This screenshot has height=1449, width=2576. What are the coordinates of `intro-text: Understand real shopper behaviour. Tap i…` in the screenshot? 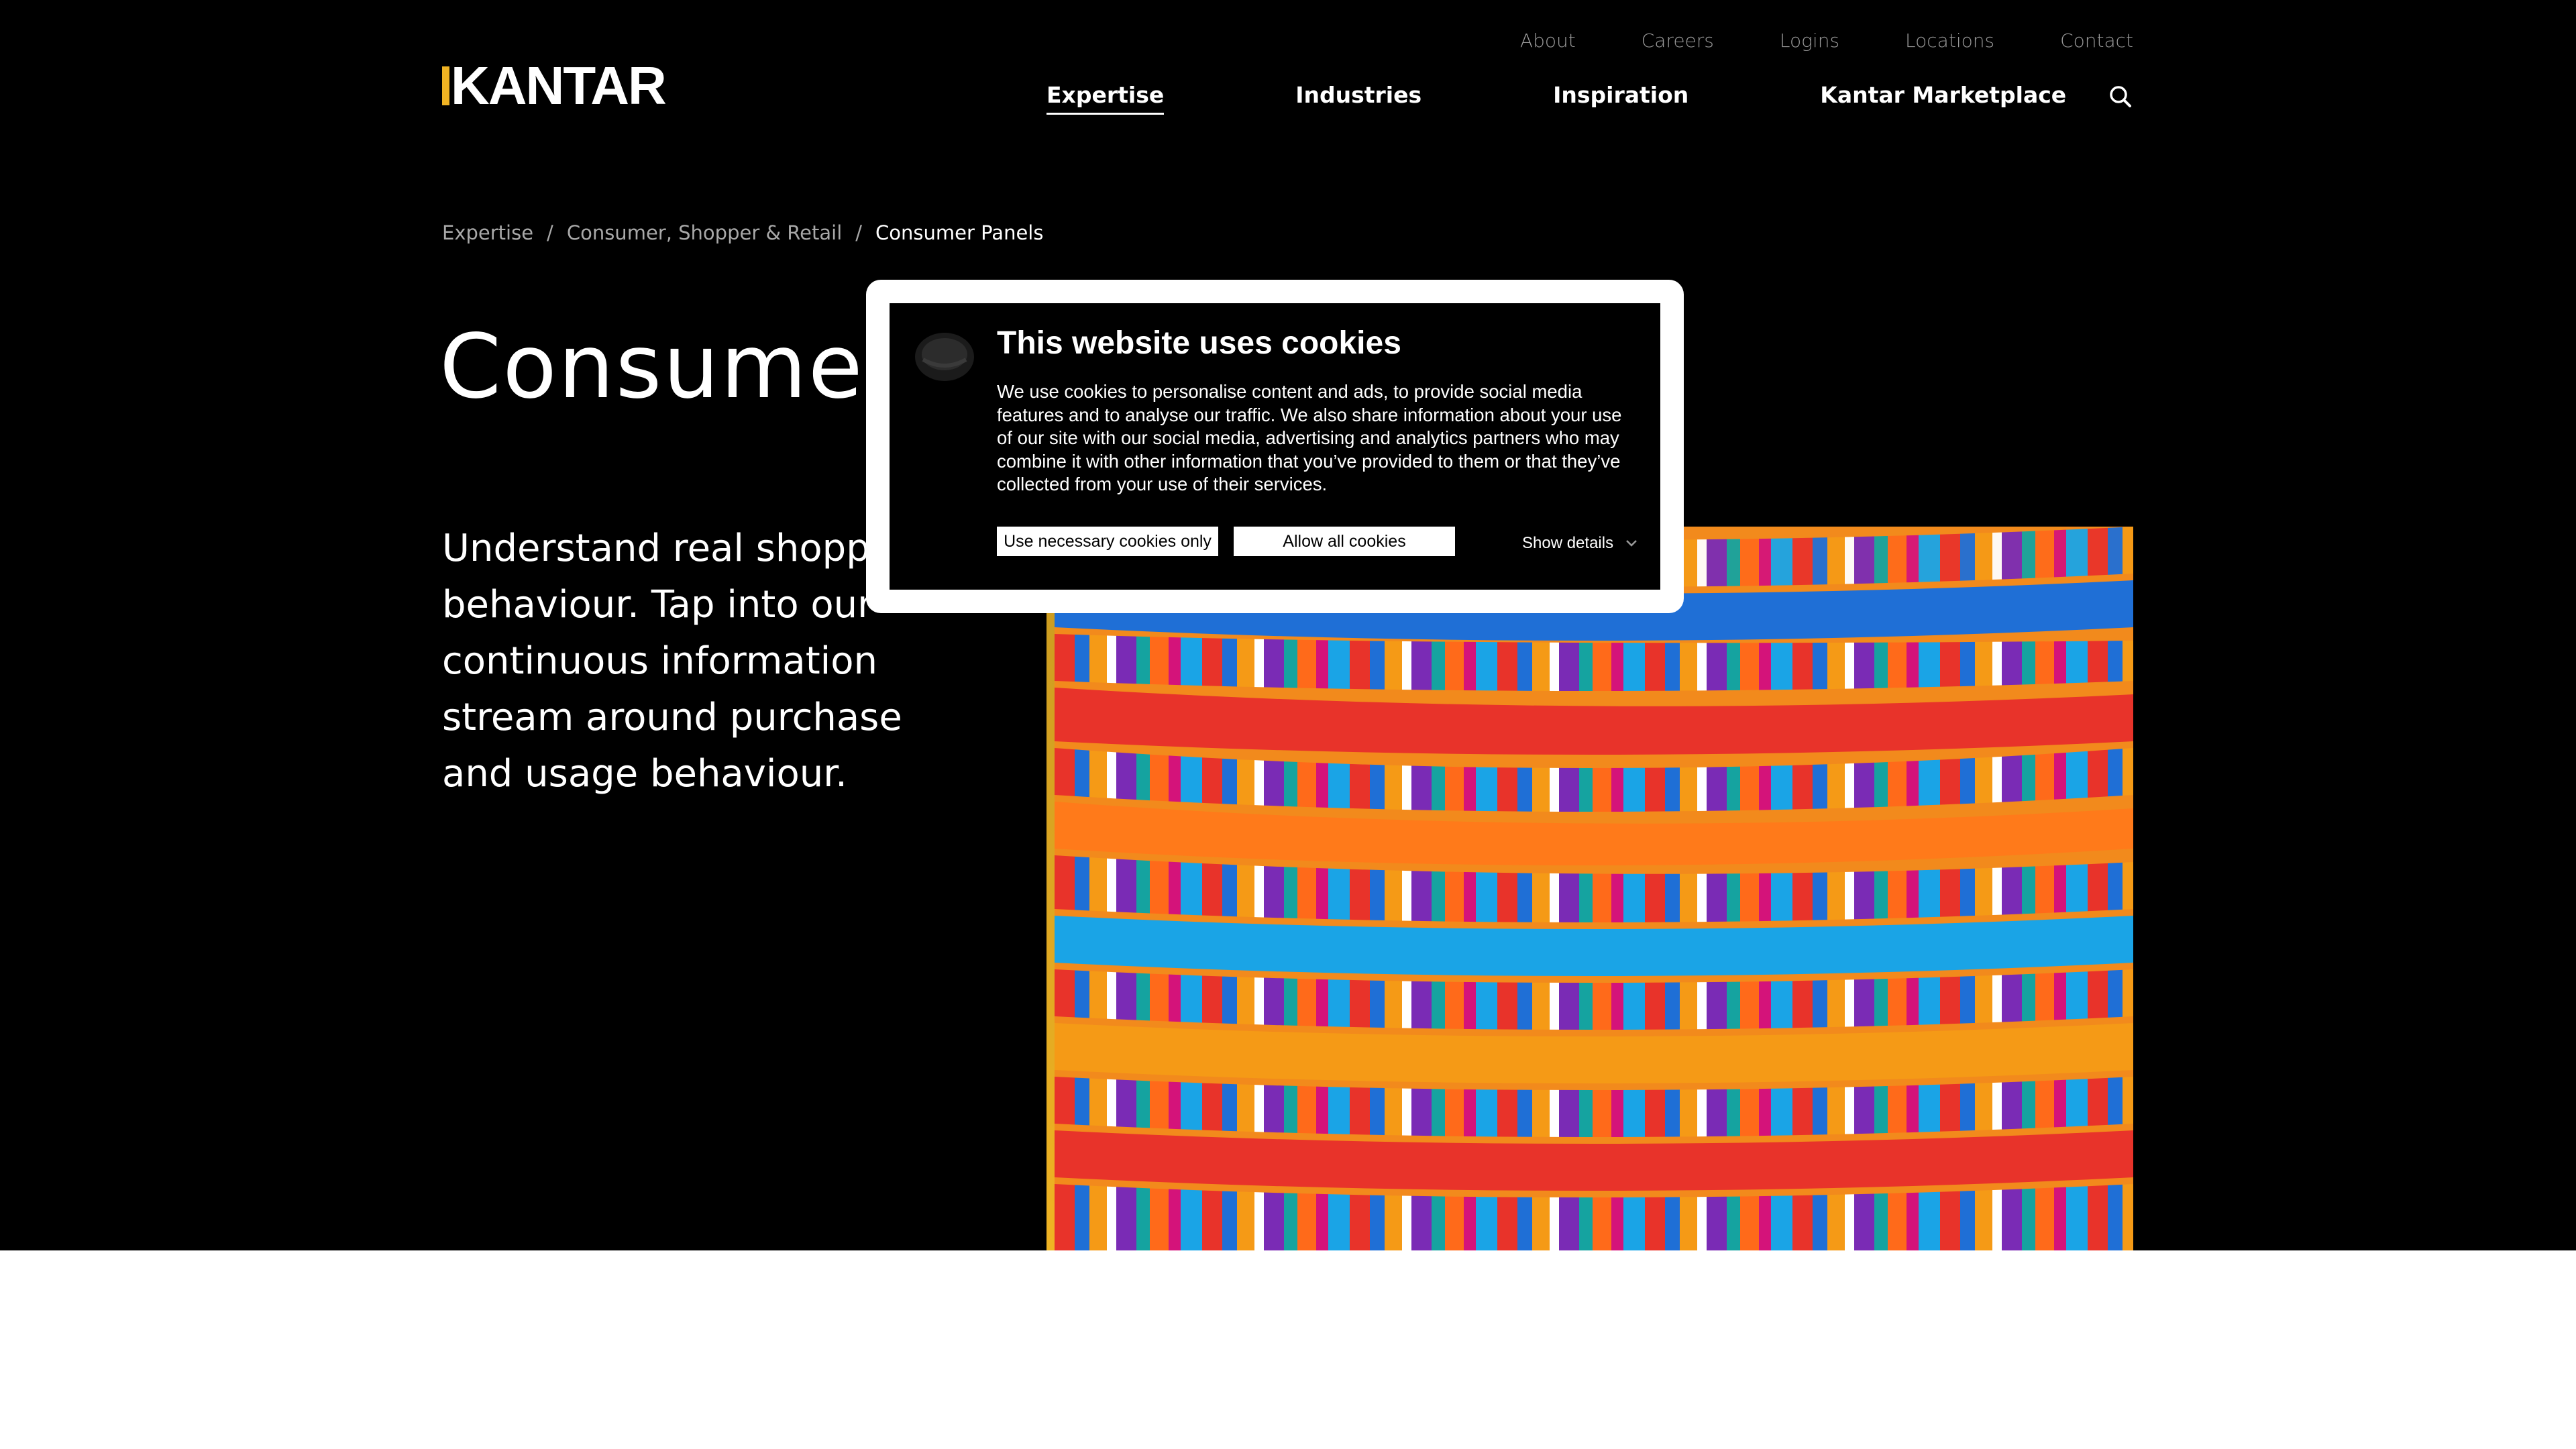 It's located at (675, 661).